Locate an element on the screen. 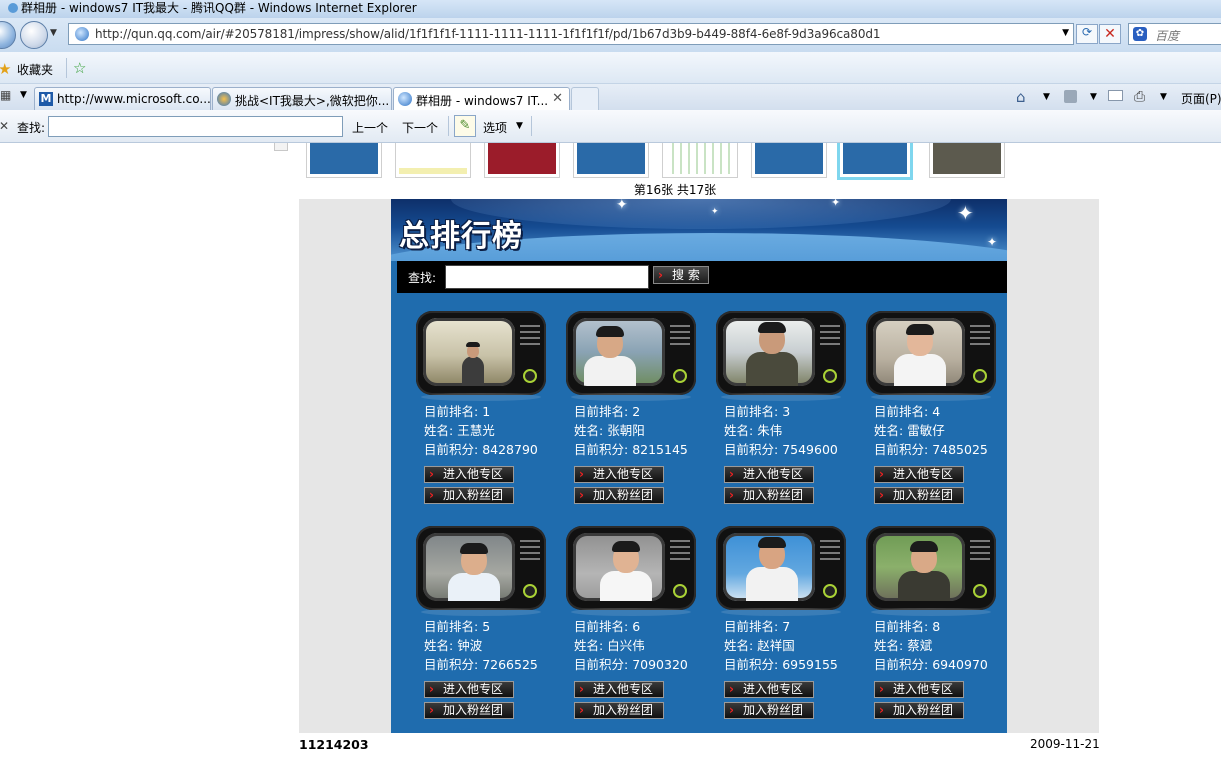 The height and width of the screenshot is (757, 1221). add-favorite-icon: ☆ is located at coordinates (79, 68).